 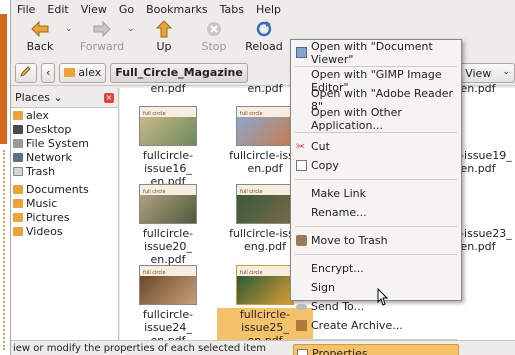 What do you see at coordinates (376, 146) in the screenshot?
I see `menu-item-cut: ✂ Cut` at bounding box center [376, 146].